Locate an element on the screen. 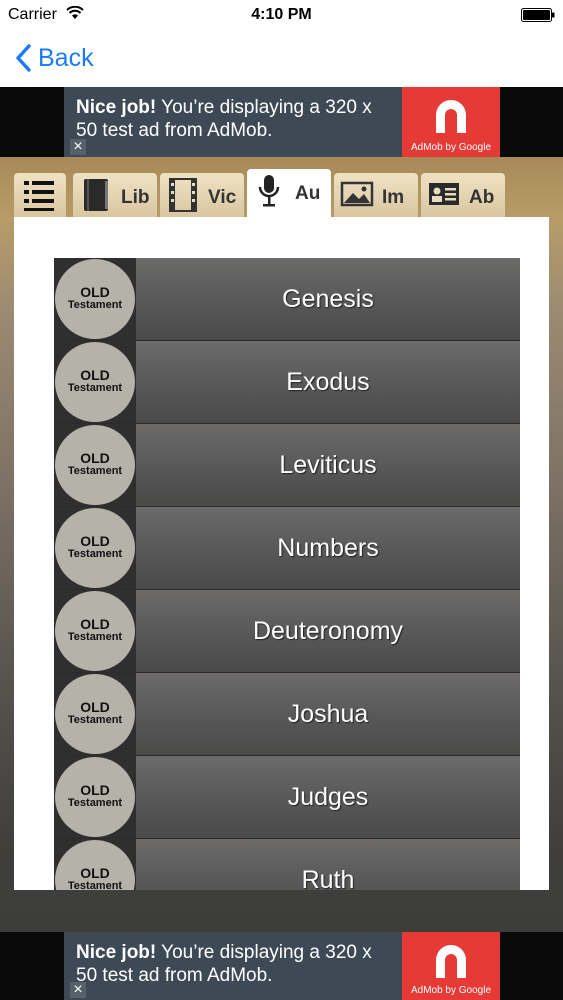 Image resolution: width=563 pixels, height=1000 pixels. book-title: Joshua is located at coordinates (328, 714).